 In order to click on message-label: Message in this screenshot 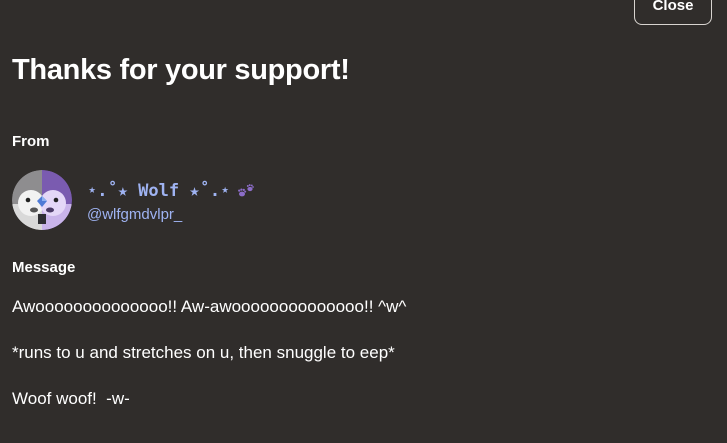, I will do `click(44, 267)`.